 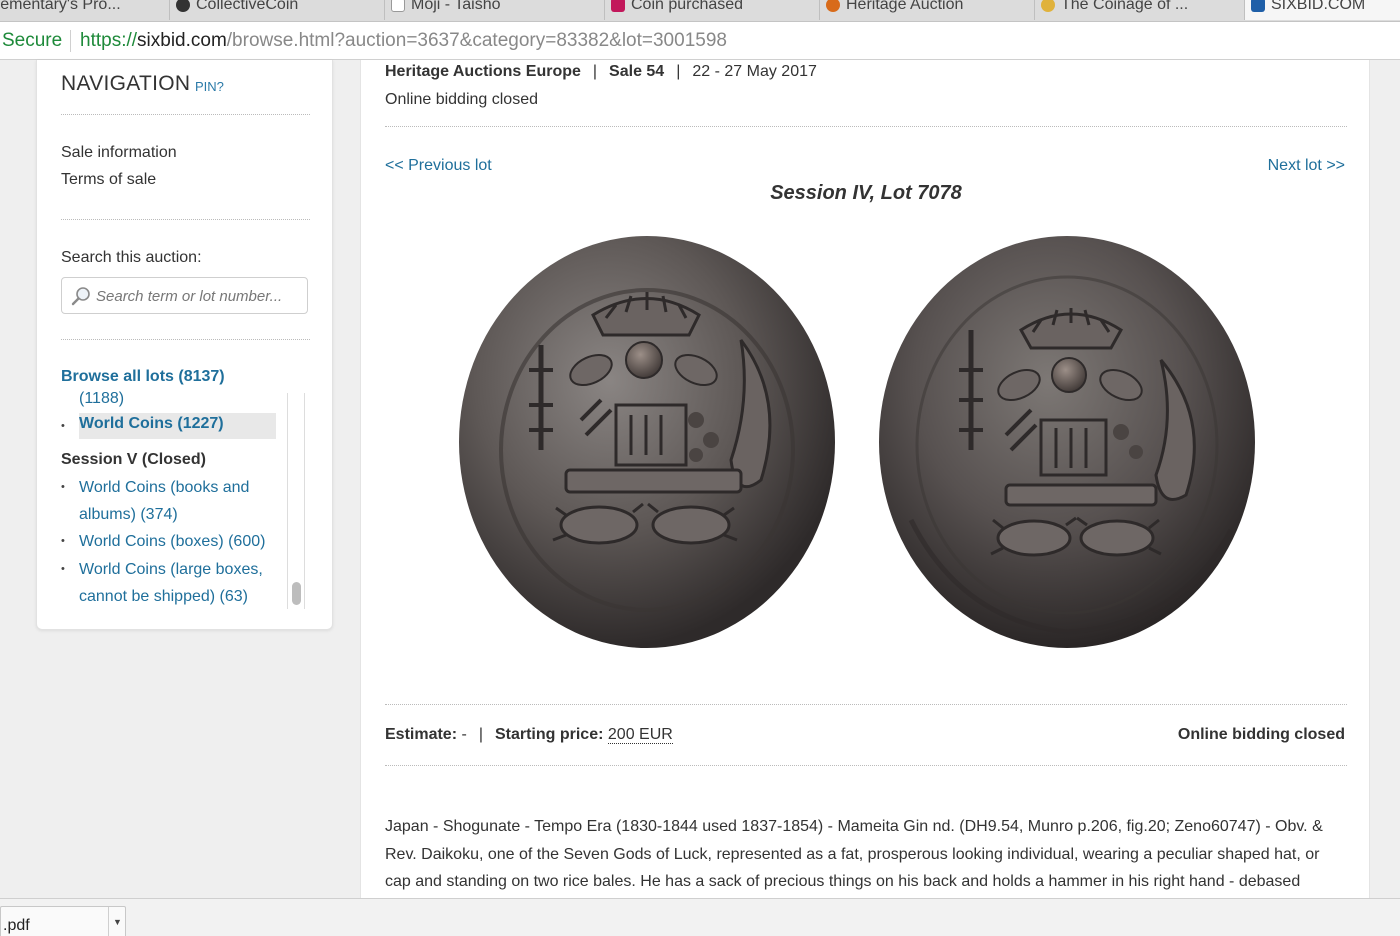 What do you see at coordinates (640, 735) in the screenshot?
I see `starting-price-value: 200 EUR` at bounding box center [640, 735].